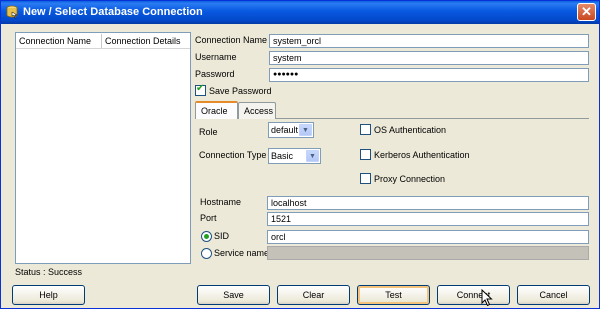  Describe the element at coordinates (233, 155) in the screenshot. I see `connection-type-label: Connection Type` at that location.